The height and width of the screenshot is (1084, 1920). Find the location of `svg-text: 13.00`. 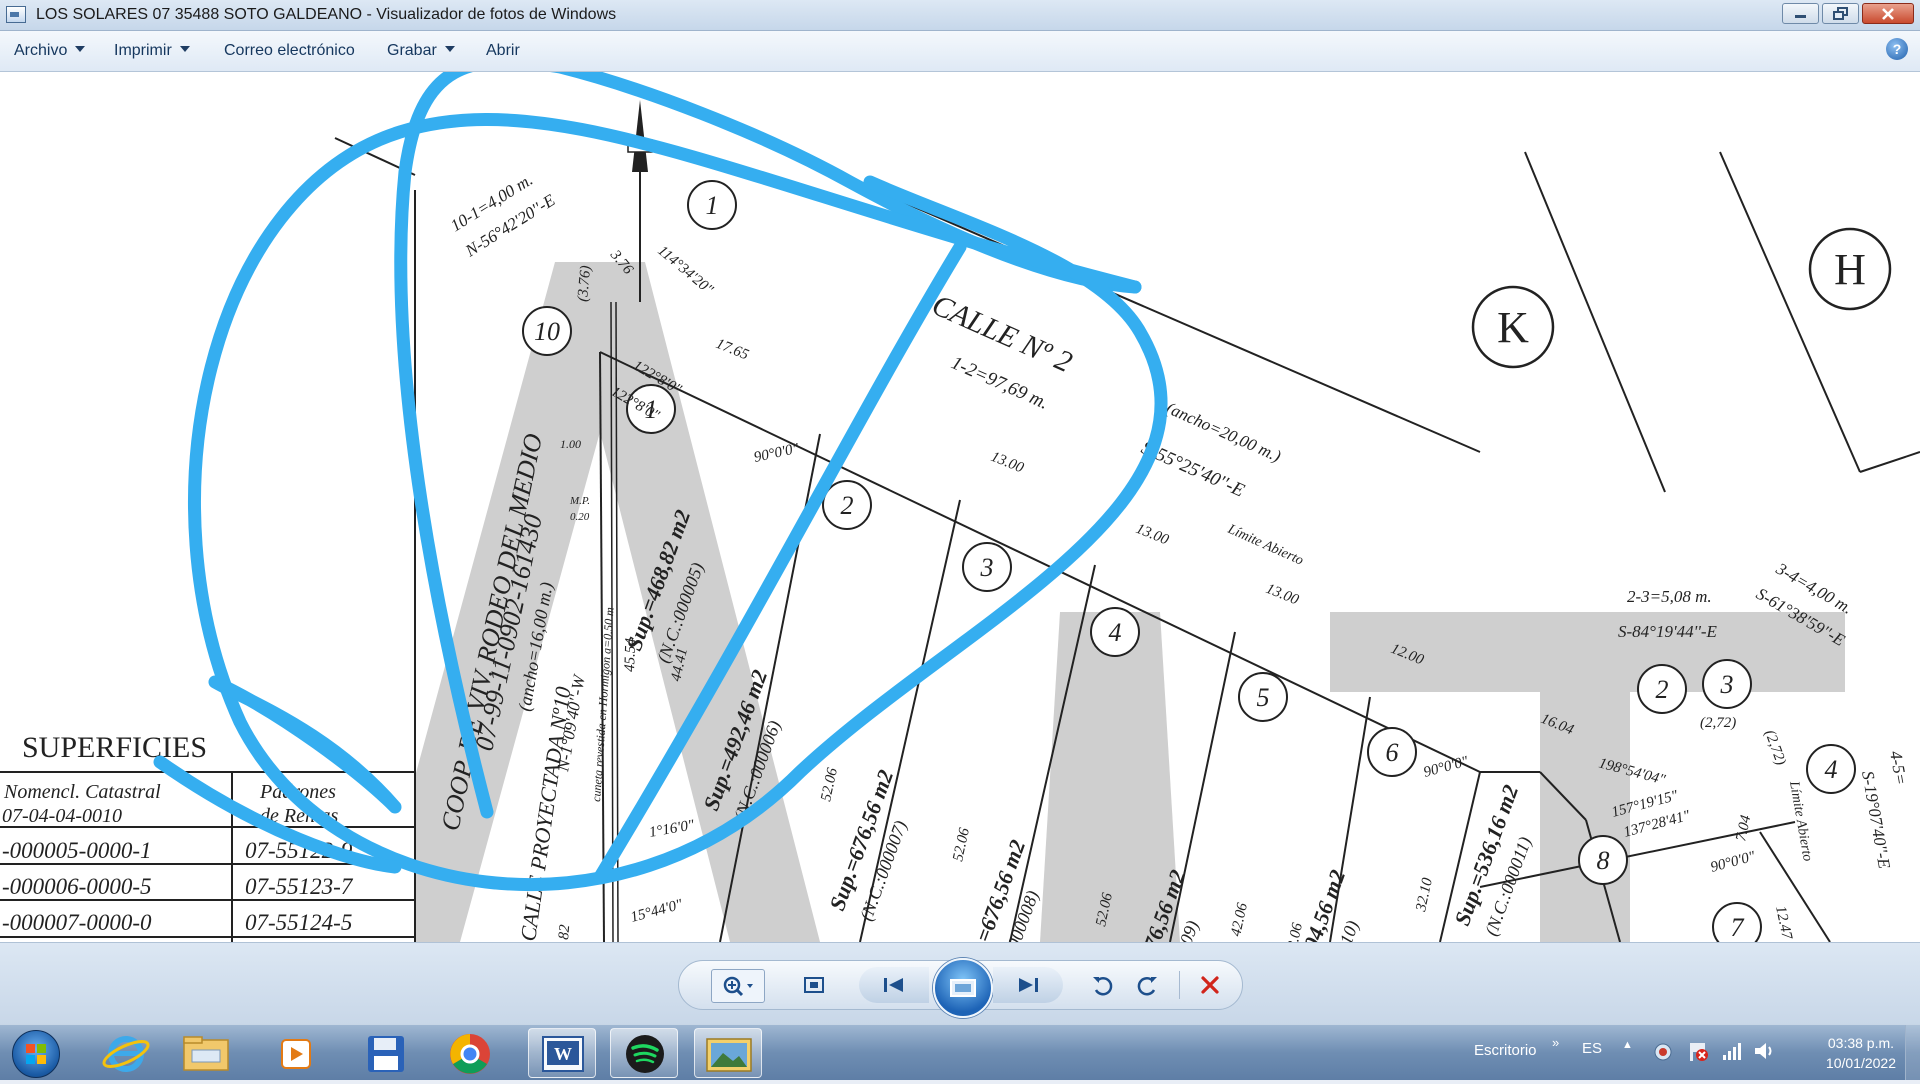

svg-text: 13.00 is located at coordinates (1008, 463).